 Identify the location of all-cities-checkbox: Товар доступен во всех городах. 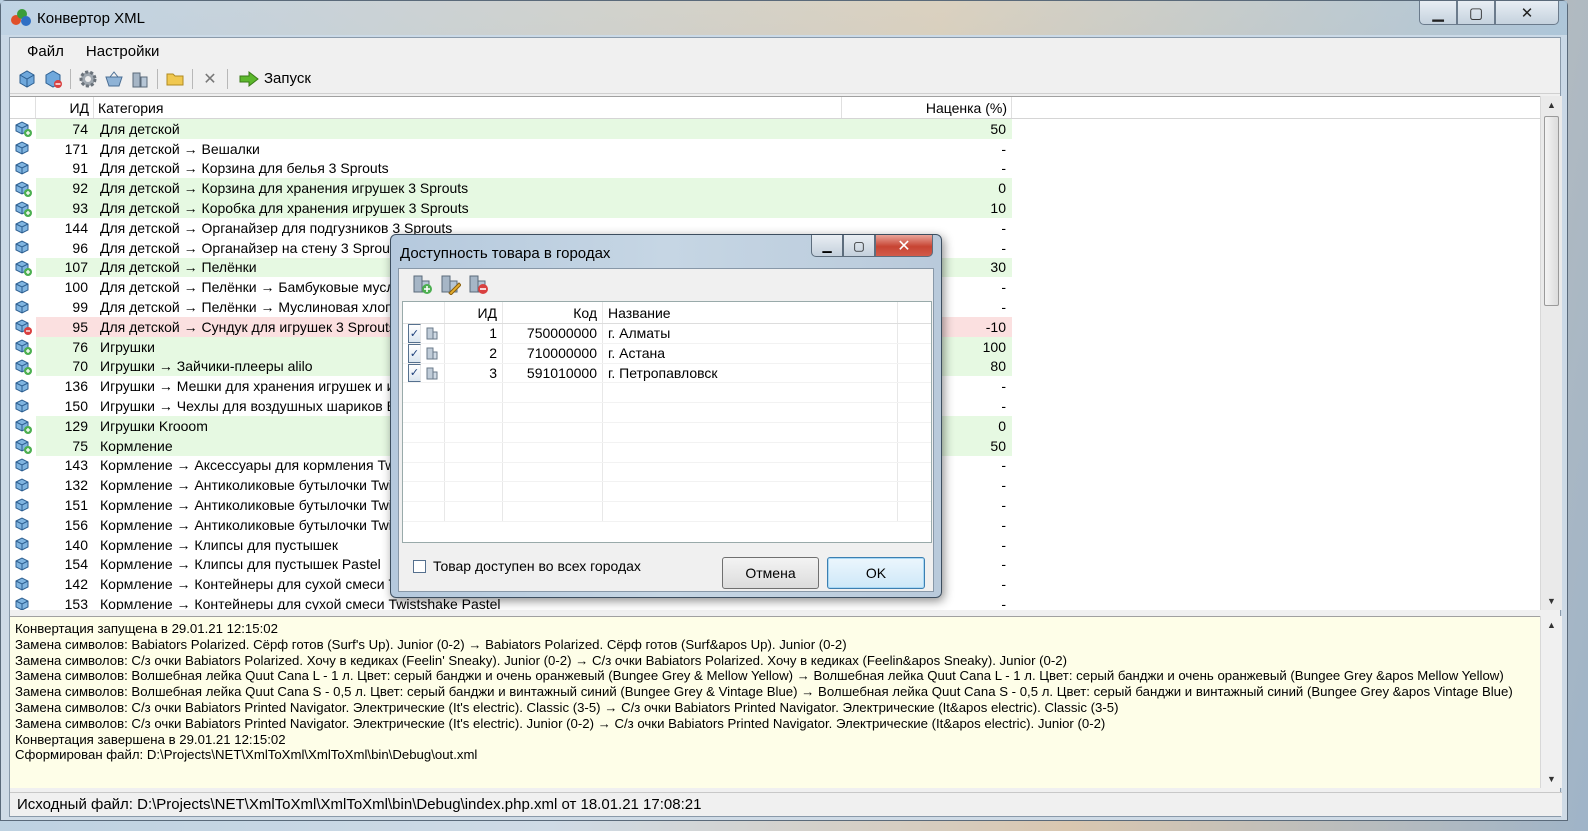
(527, 566).